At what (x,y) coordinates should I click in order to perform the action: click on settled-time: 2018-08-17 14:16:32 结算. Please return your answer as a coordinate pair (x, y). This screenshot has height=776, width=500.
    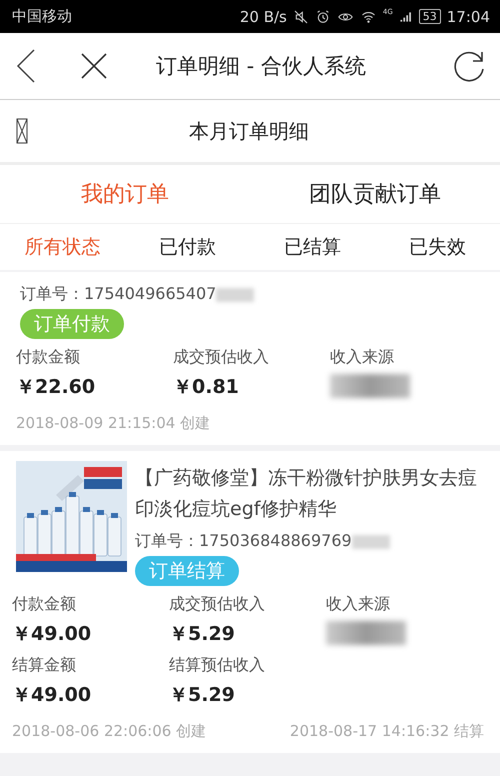
    Looking at the image, I should click on (387, 731).